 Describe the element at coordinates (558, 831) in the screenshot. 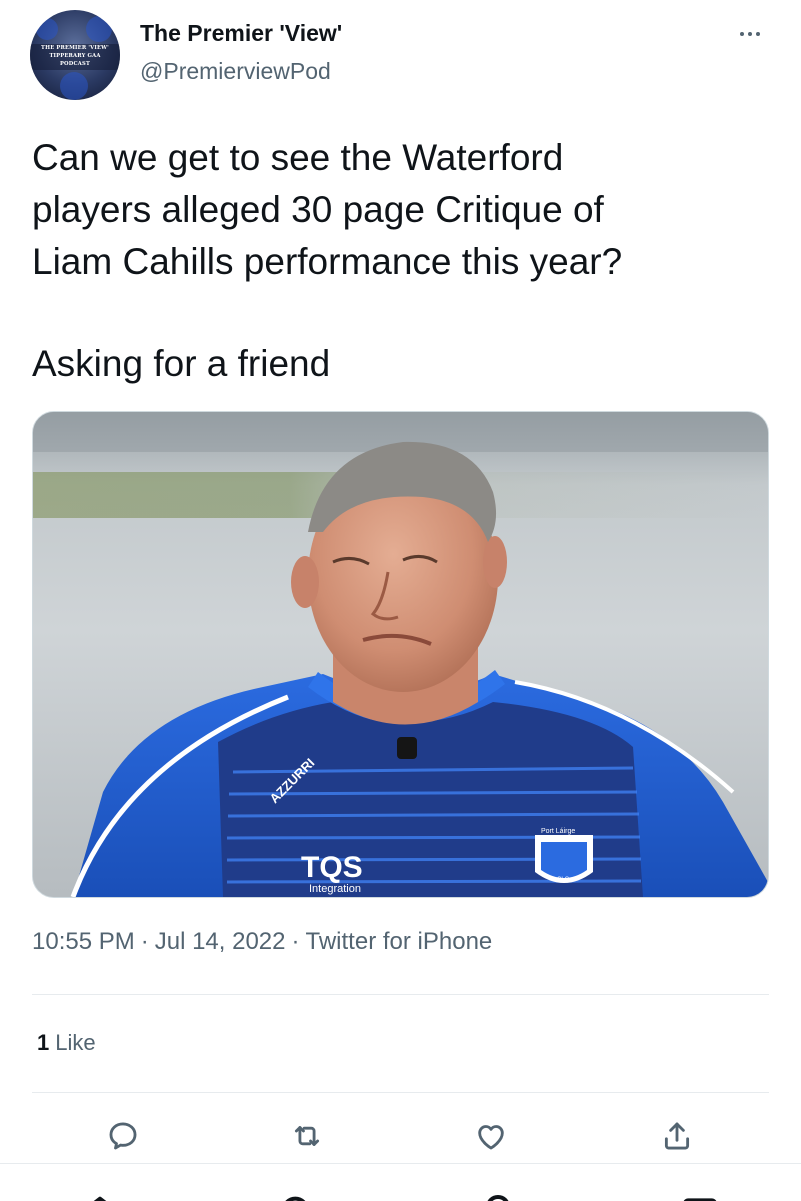

I see `crest-text-top: Port Láirge` at that location.